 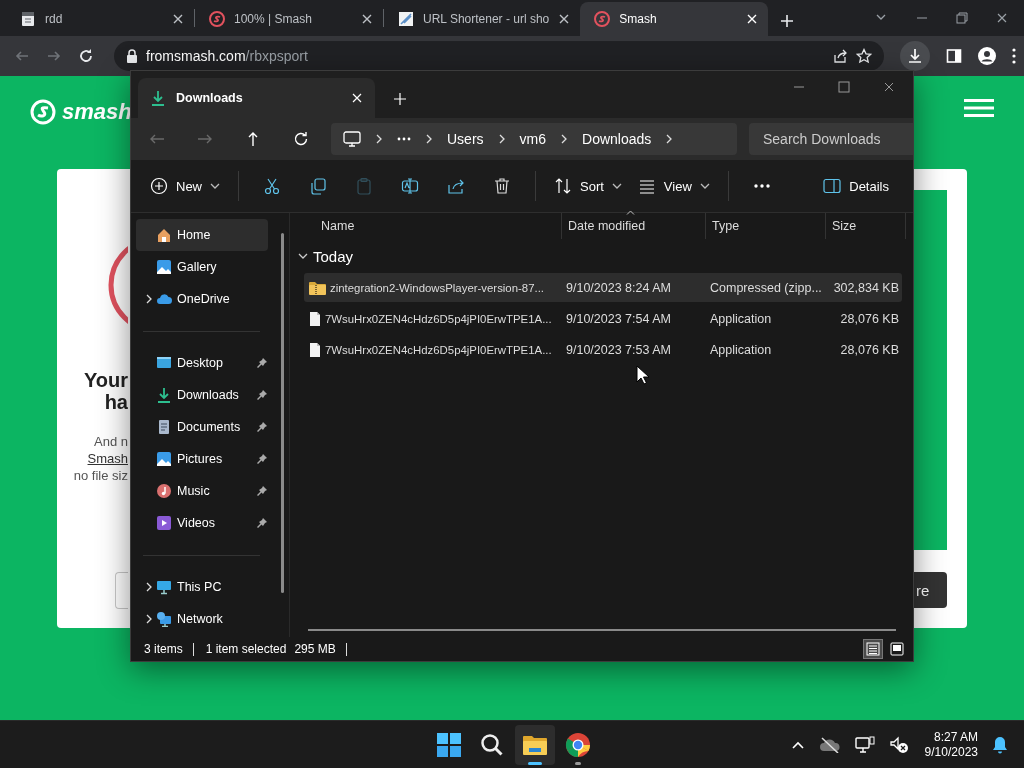 I want to click on file-row: zintegration2-WindowsPlayer-version-87... 9/10/2023 8:24 AM Compressed (zipp... 302,834 KB, so click(x=603, y=287).